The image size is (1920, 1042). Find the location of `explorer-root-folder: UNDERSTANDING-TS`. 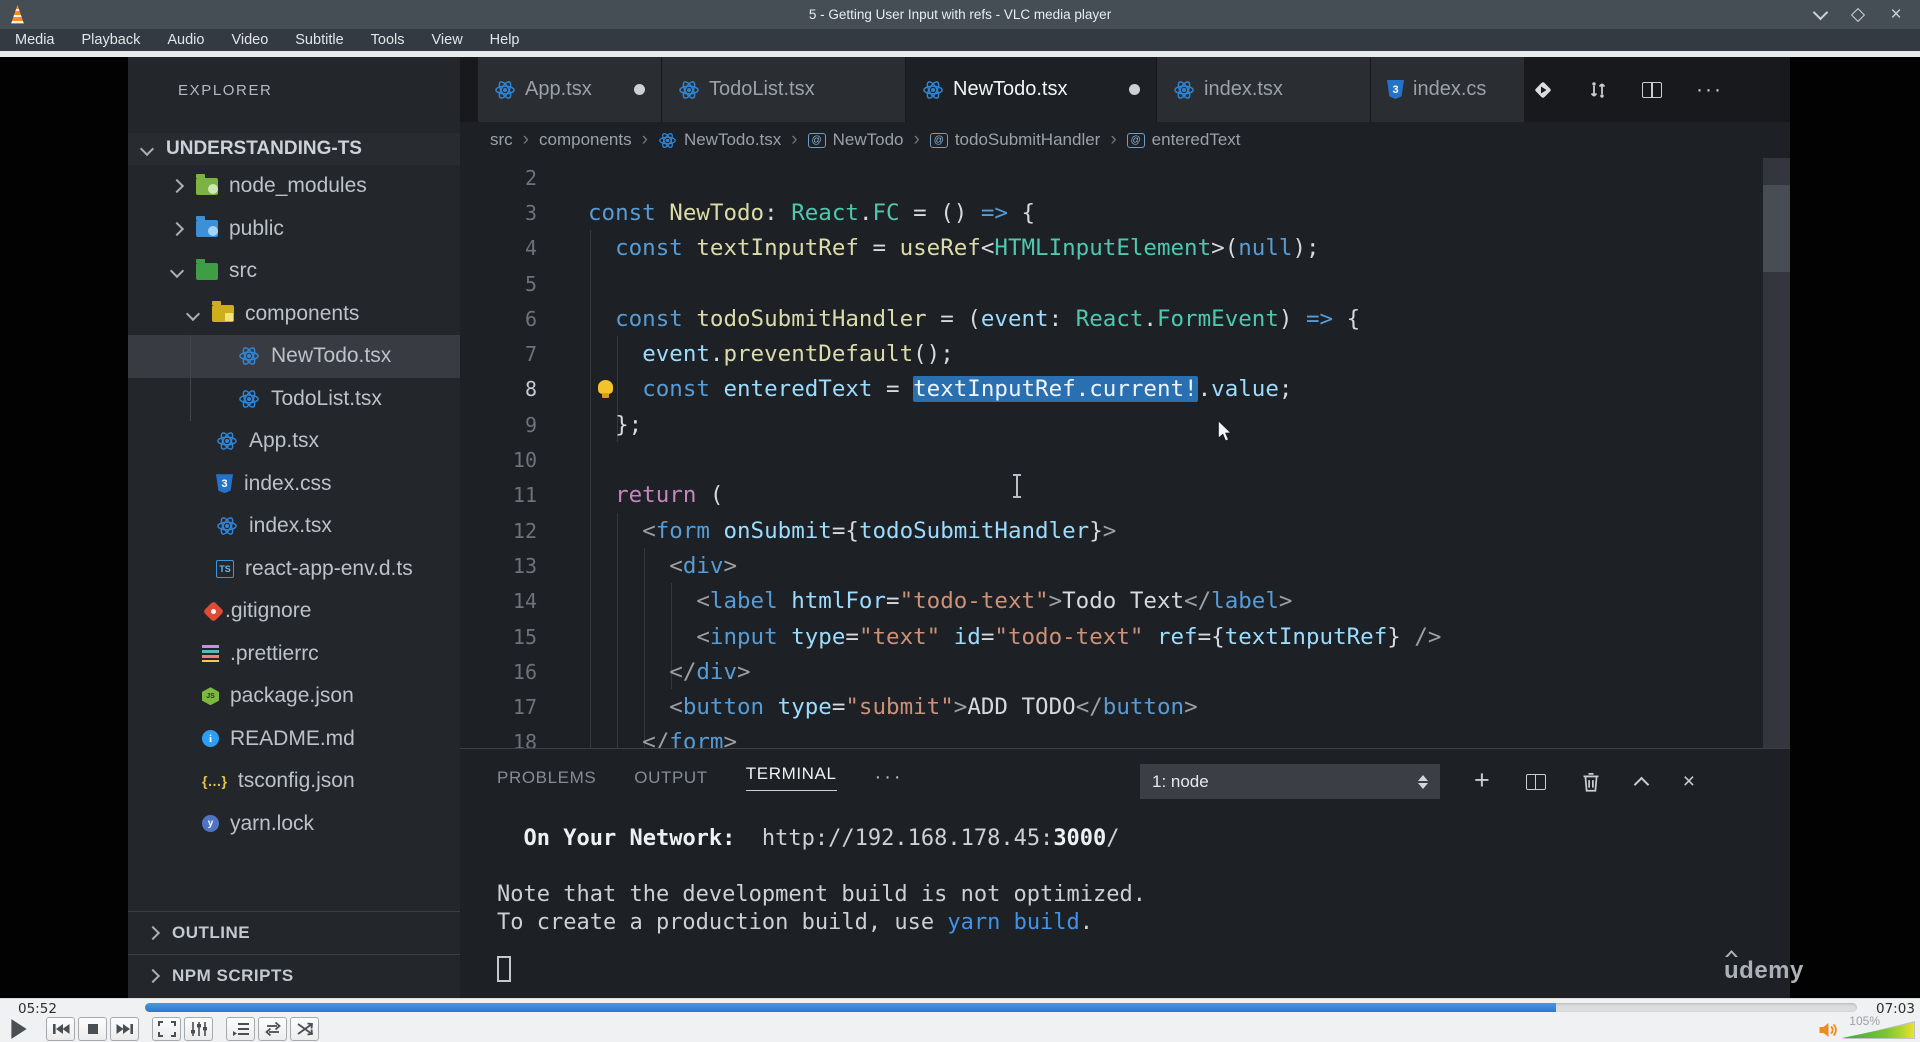

explorer-root-folder: UNDERSTANDING-TS is located at coordinates (294, 149).